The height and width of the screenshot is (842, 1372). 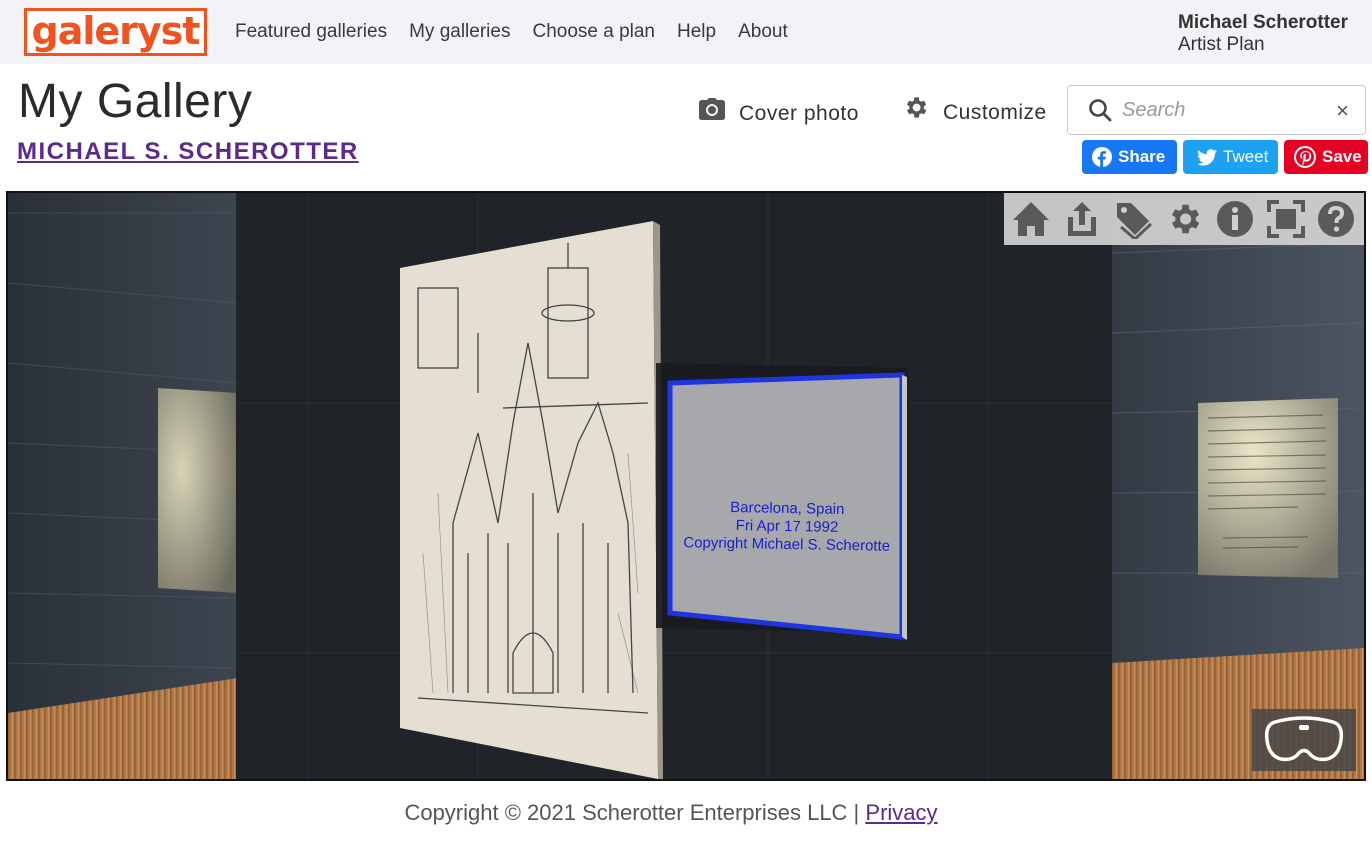 I want to click on clear-search-icon: ×, so click(x=1342, y=111).